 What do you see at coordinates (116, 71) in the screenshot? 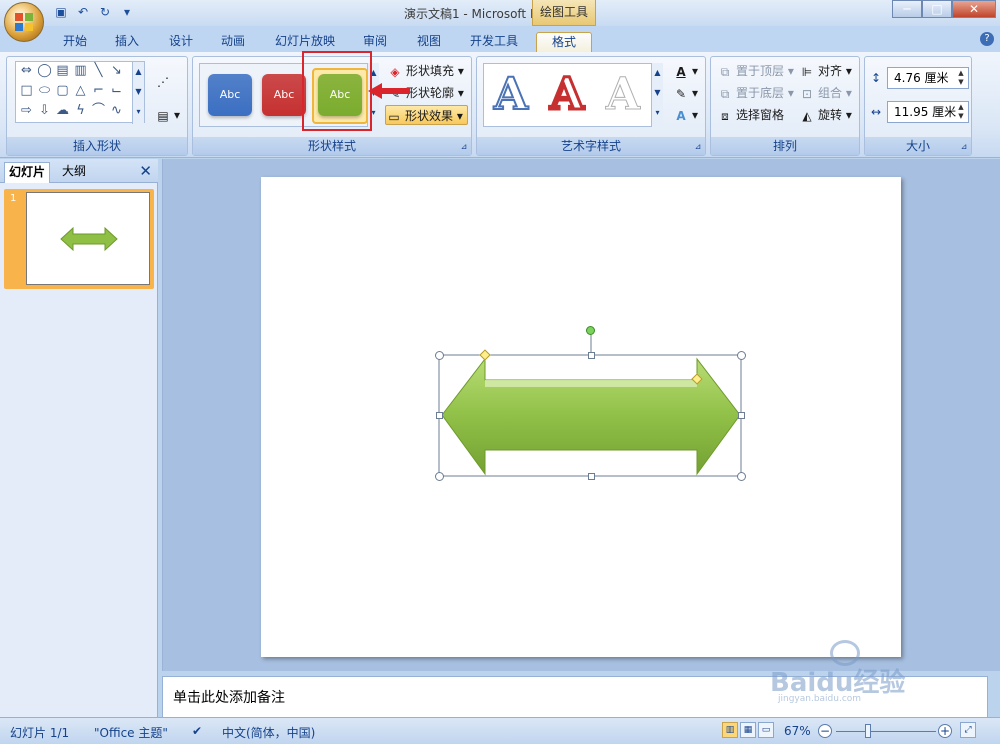
I see `shape-arrow-line-icon: ↘` at bounding box center [116, 71].